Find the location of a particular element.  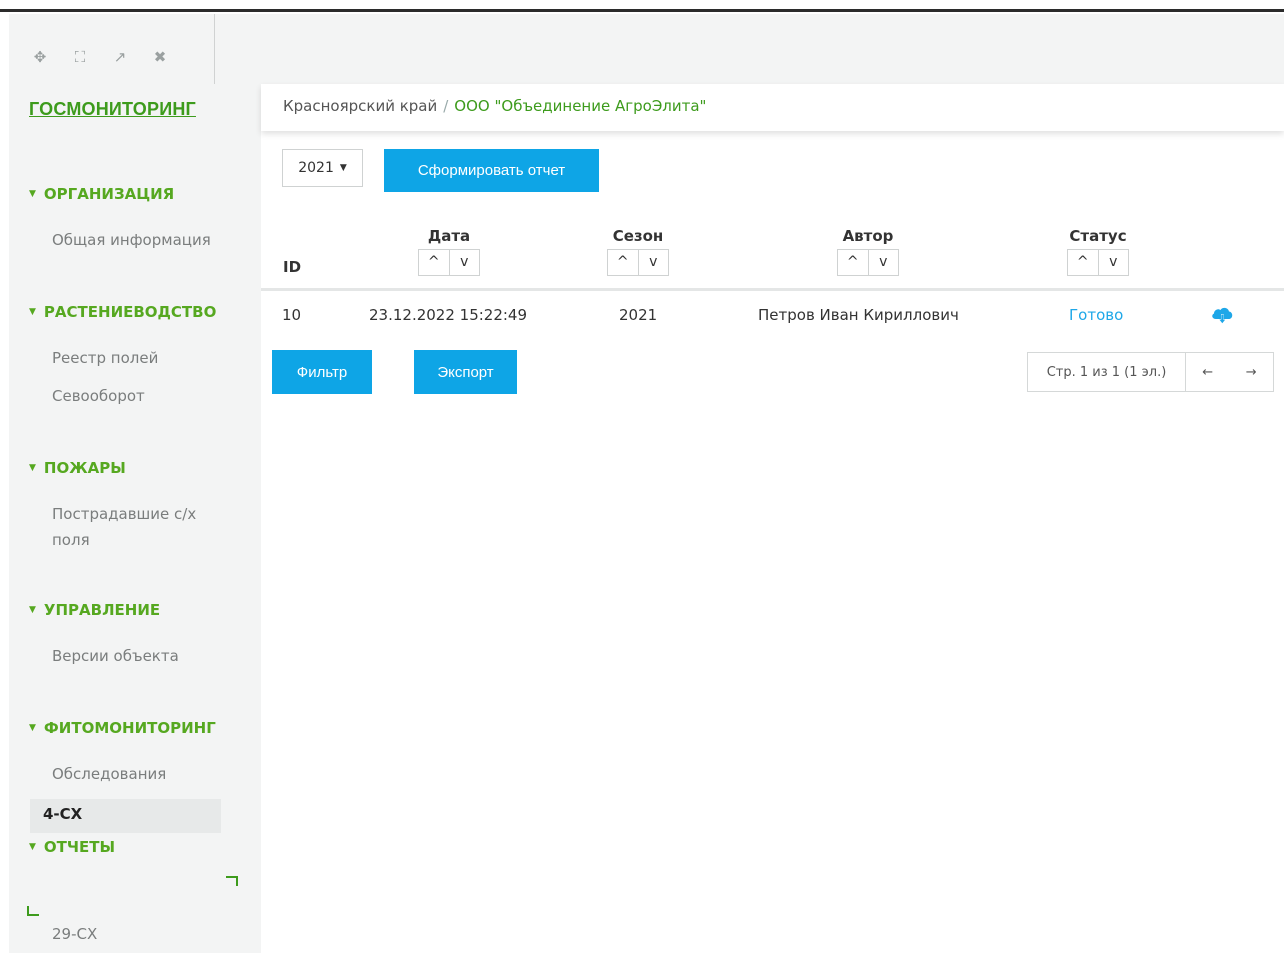

sort-control-season: ^ v is located at coordinates (638, 262).